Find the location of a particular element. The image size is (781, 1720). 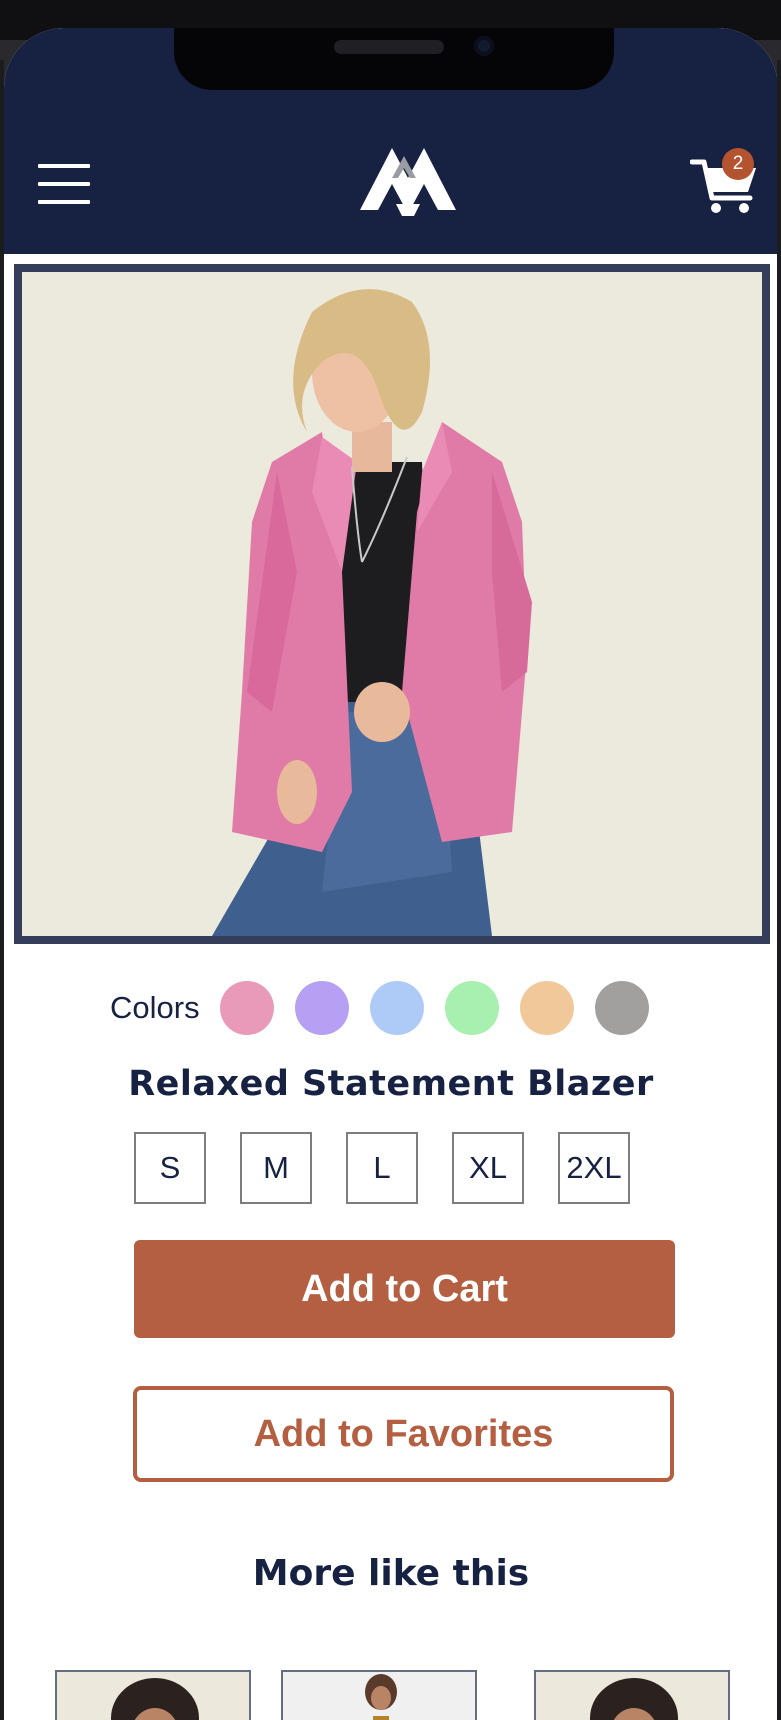

size-button-2xl: 2XL is located at coordinates (594, 1168).